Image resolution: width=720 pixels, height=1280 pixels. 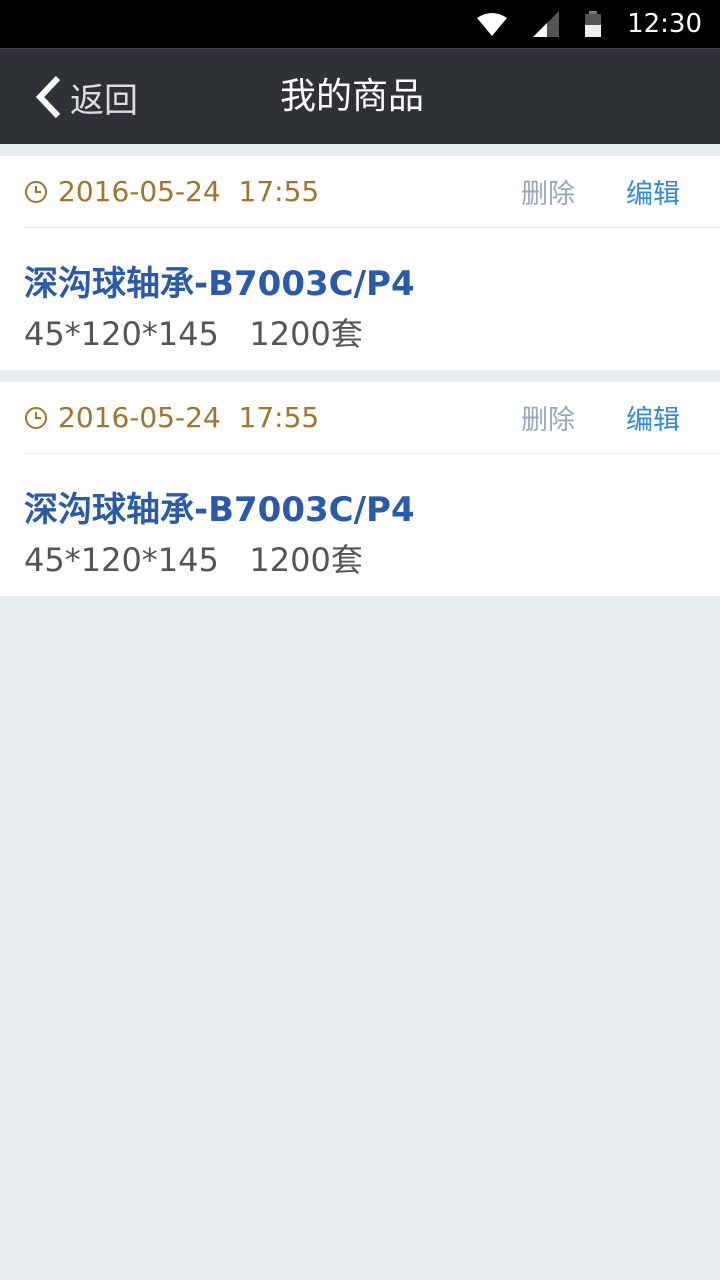 I want to click on page-title: 我的商品, so click(x=352, y=96).